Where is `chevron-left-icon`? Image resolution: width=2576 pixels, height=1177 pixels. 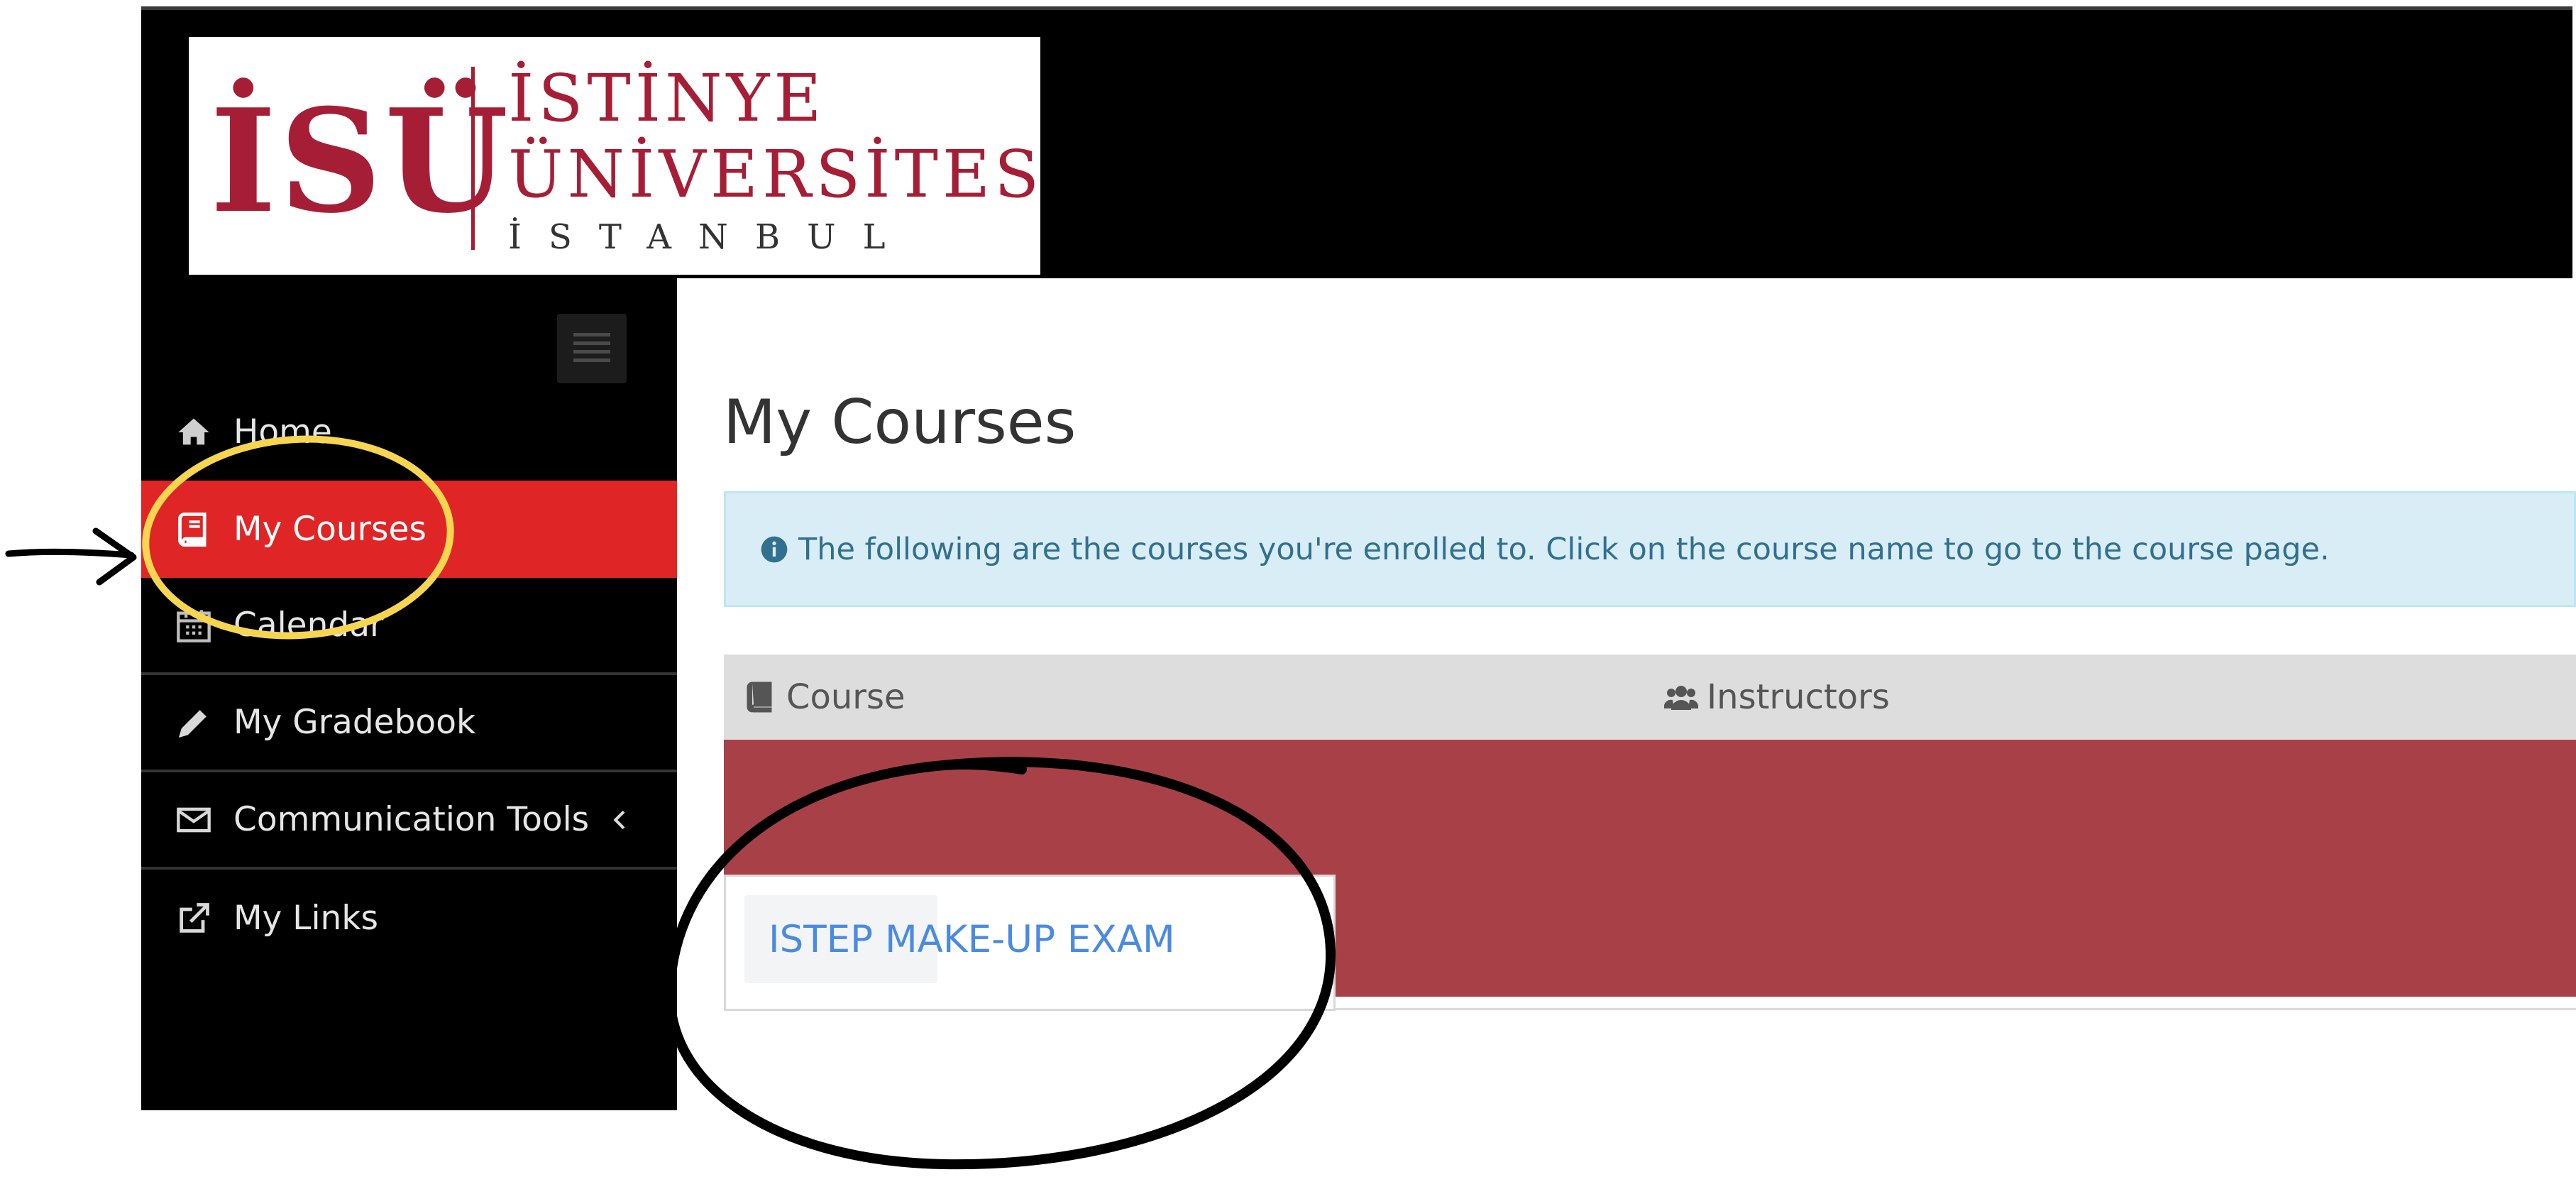 chevron-left-icon is located at coordinates (620, 820).